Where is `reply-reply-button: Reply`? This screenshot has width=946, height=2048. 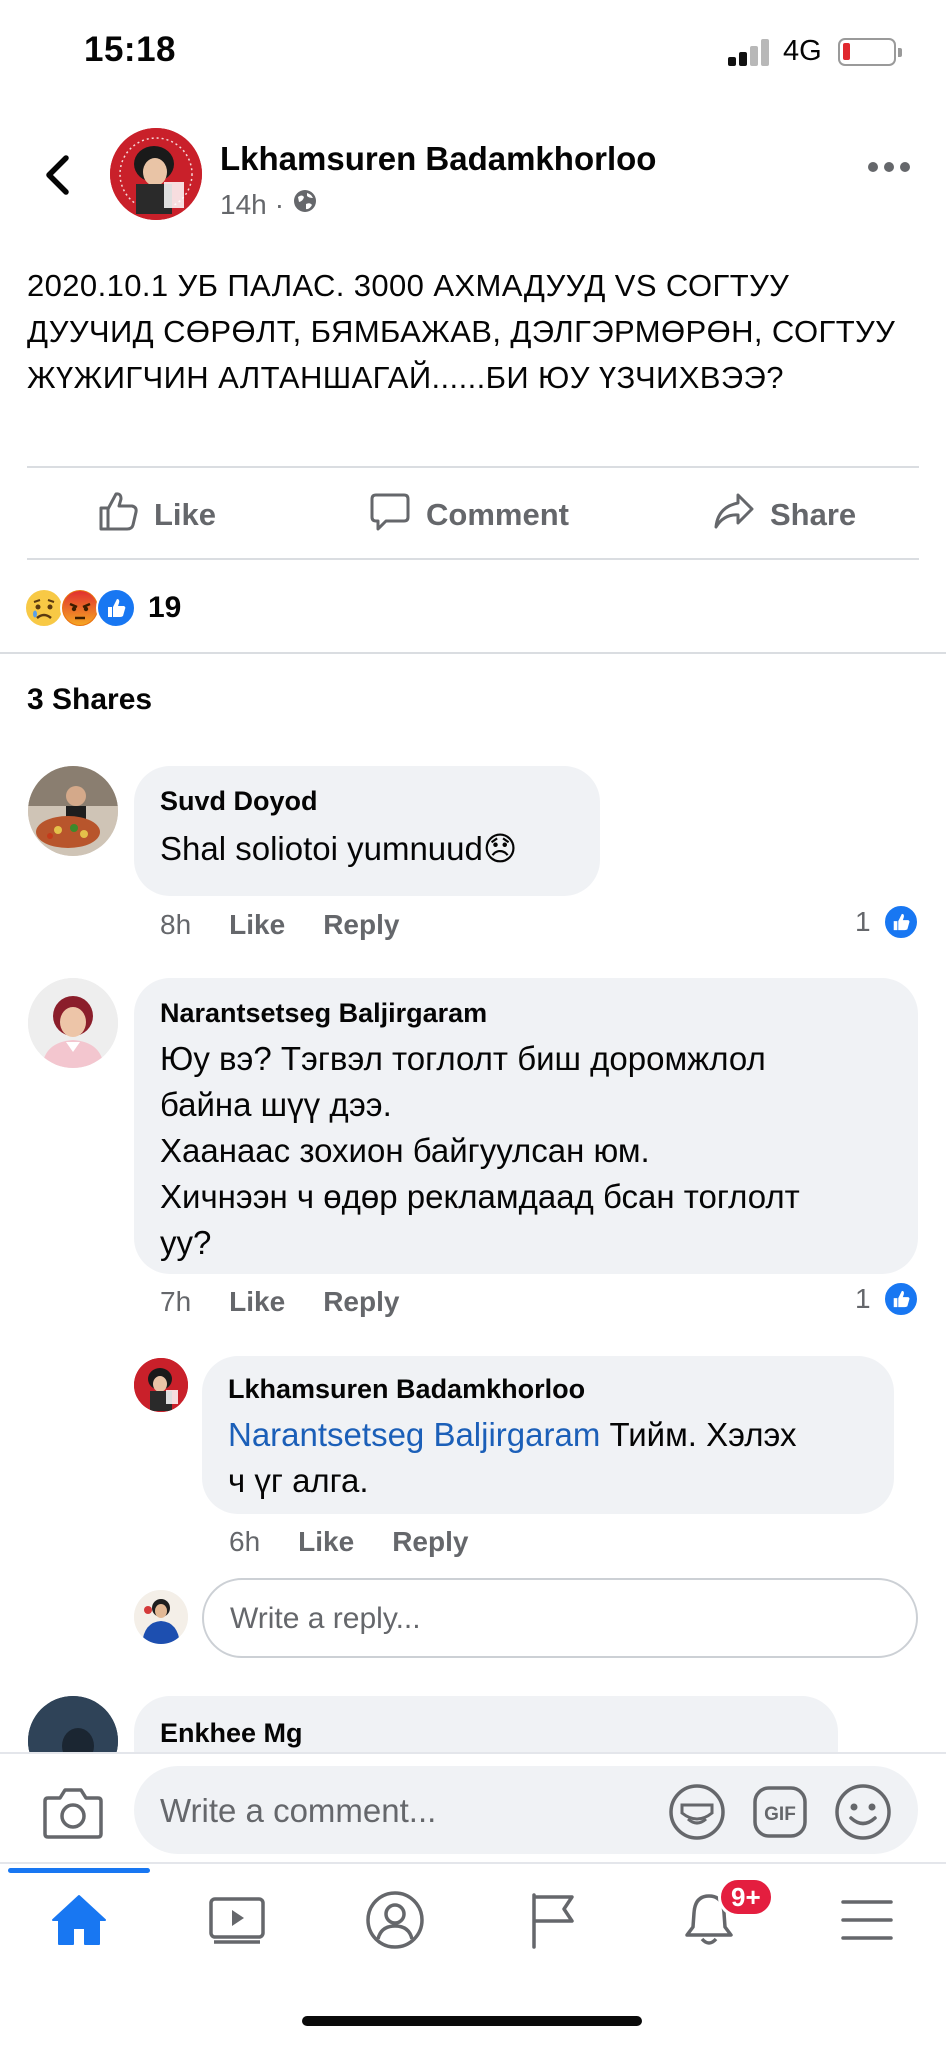 reply-reply-button: Reply is located at coordinates (430, 1542).